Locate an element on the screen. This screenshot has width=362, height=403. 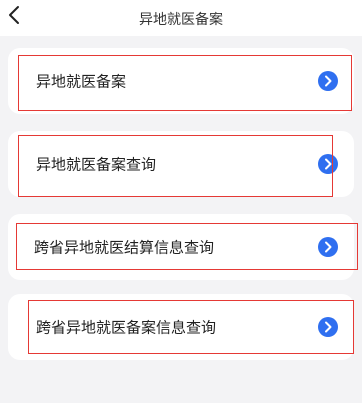
menu-item-label: 跨省异地就医备案信息查询 is located at coordinates (126, 327).